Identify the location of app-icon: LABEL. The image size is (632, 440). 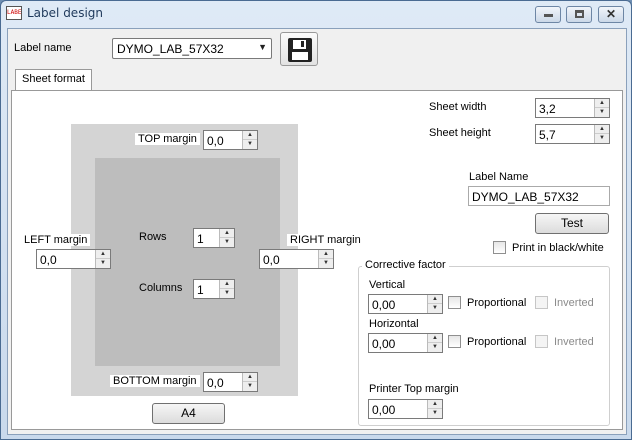
(14, 13).